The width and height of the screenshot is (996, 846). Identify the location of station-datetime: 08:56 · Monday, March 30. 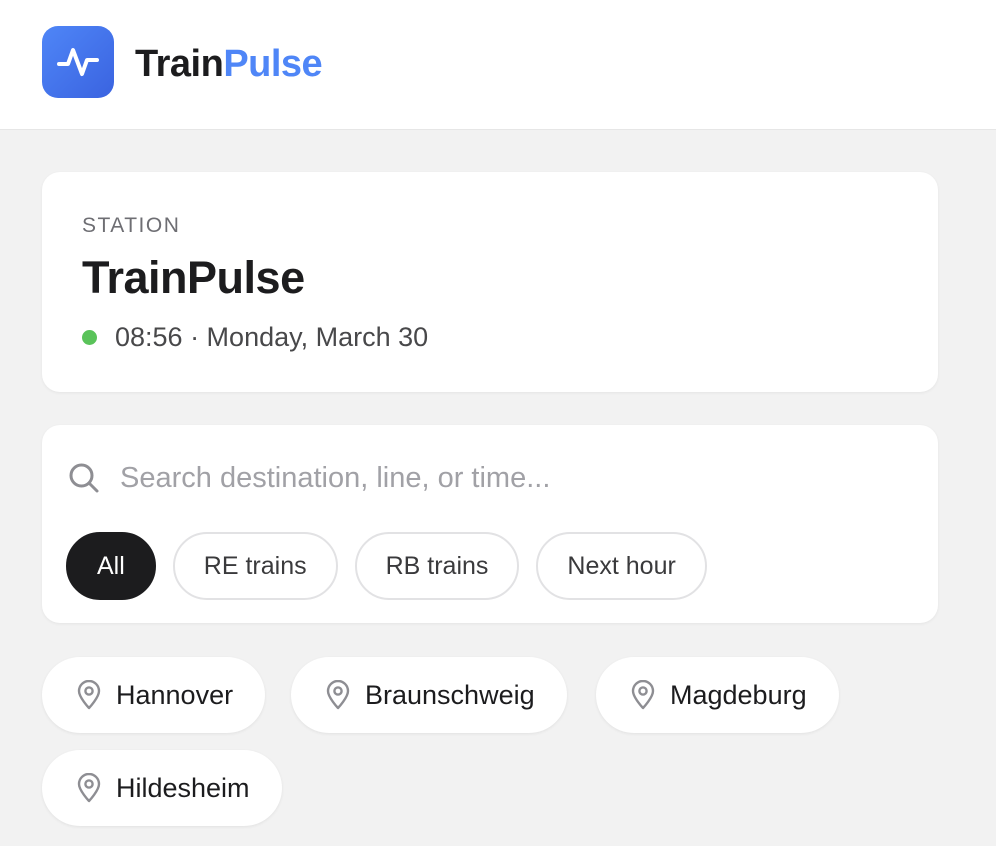
(272, 336).